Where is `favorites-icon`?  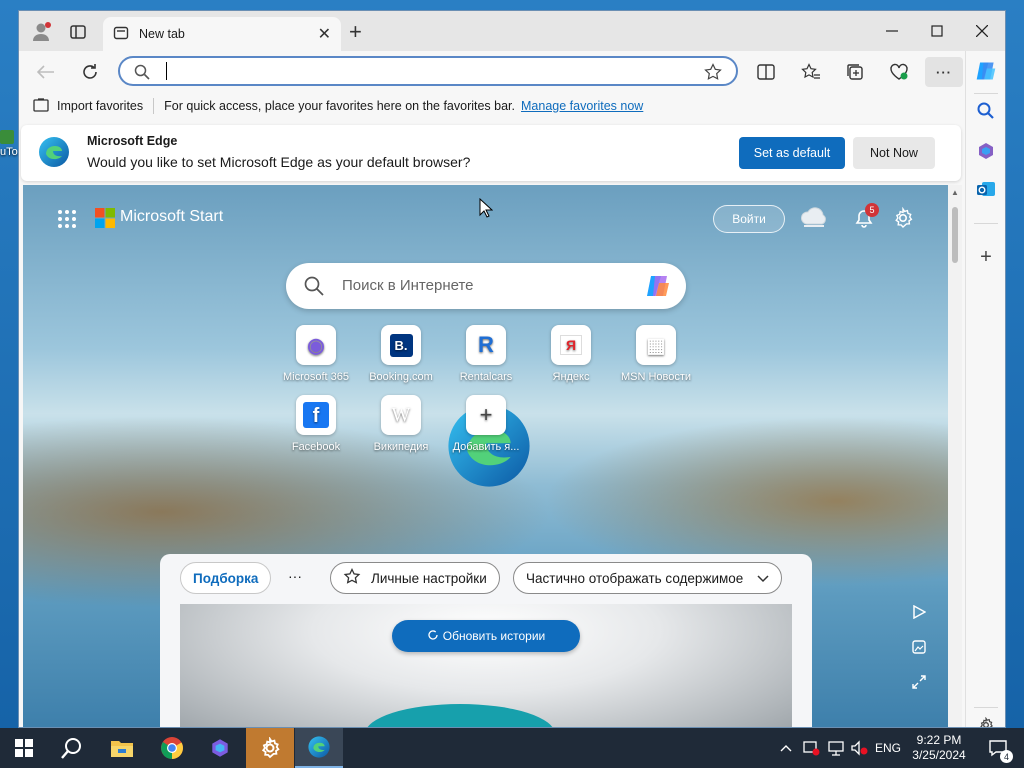
favorites-icon is located at coordinates (811, 72).